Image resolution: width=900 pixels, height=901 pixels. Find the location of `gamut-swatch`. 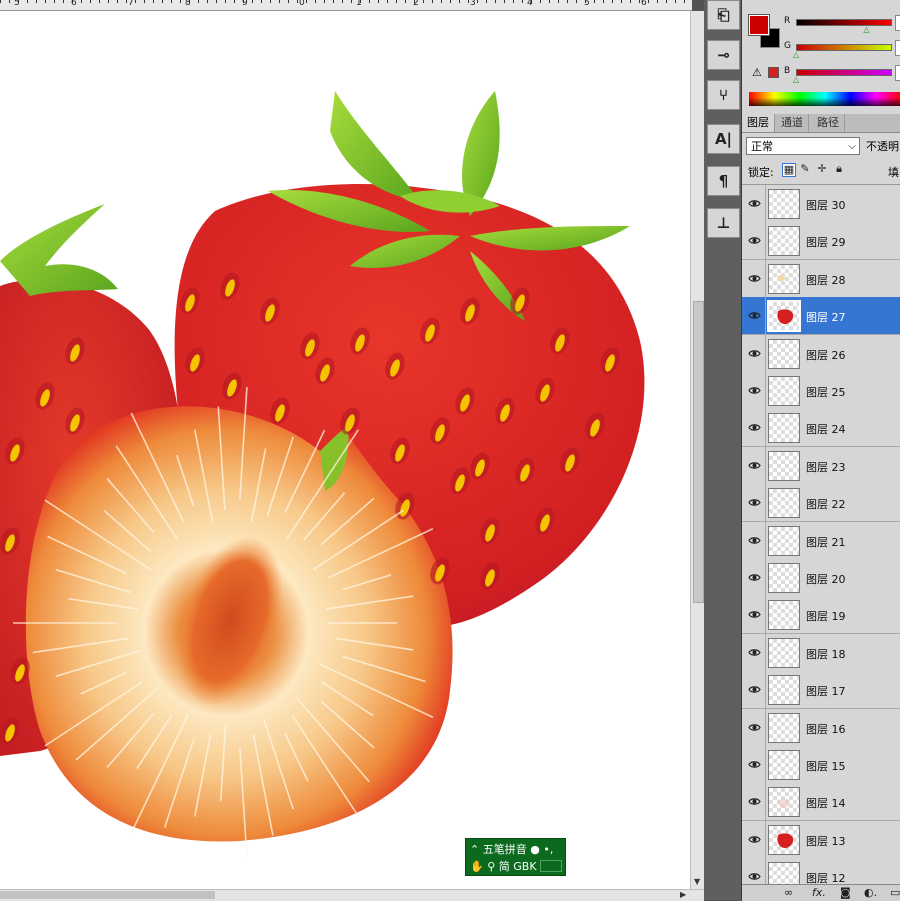

gamut-swatch is located at coordinates (773, 72).